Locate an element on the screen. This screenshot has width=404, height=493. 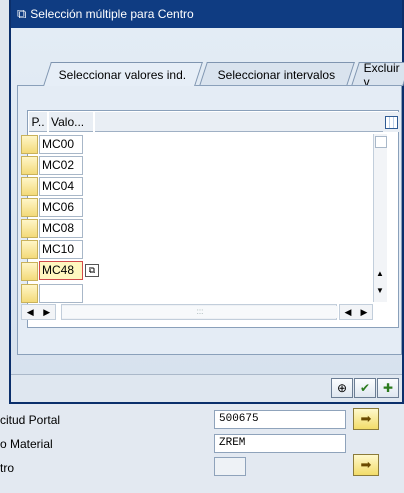
dialog-window-icon: ⧉ is located at coordinates (22, 13).